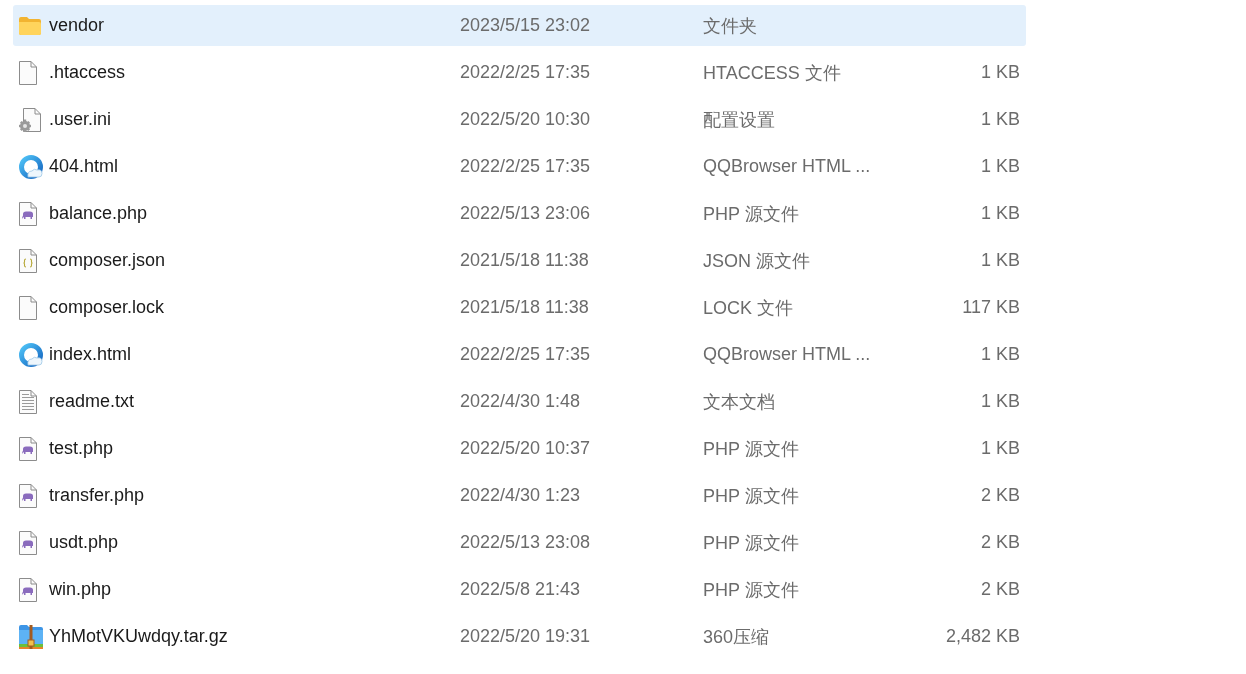 The width and height of the screenshot is (1246, 674). What do you see at coordinates (525, 25) in the screenshot?
I see `modified-date: 2023/5/15 23:02` at bounding box center [525, 25].